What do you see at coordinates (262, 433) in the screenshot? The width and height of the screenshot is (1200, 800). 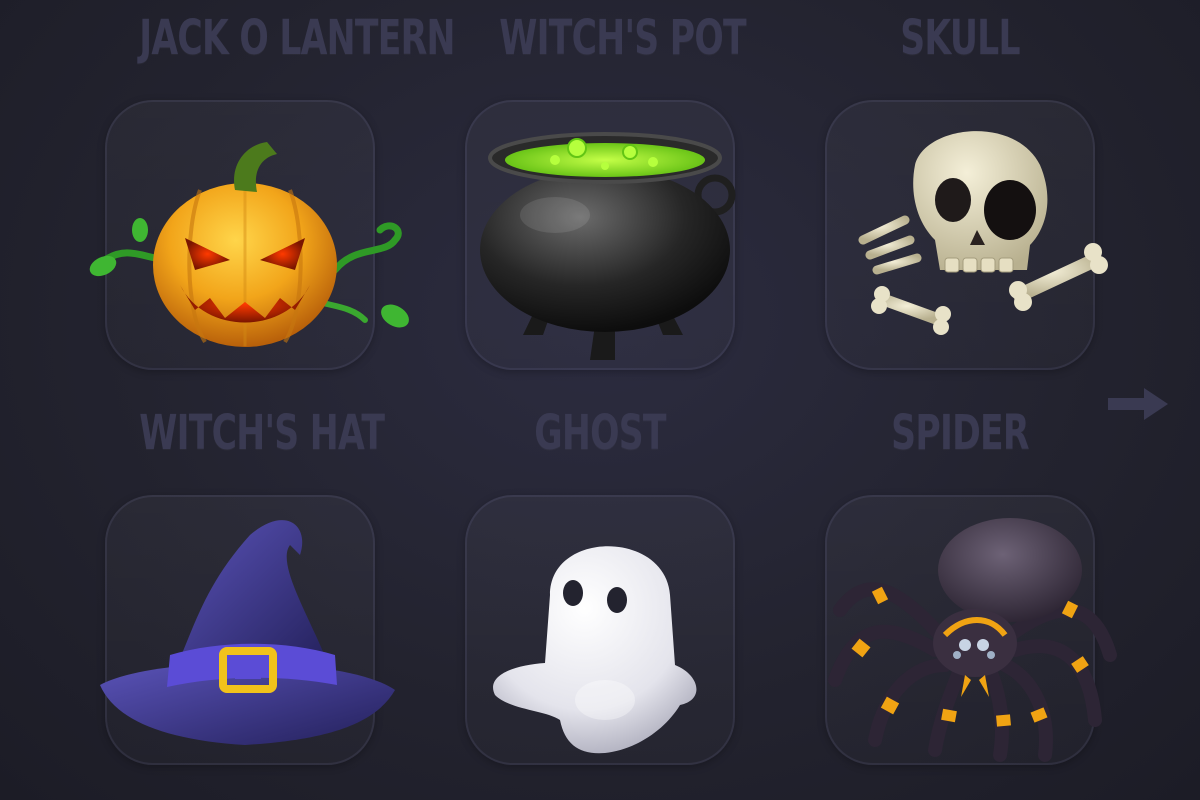 I see `icon-label: WITCH'S HAT` at bounding box center [262, 433].